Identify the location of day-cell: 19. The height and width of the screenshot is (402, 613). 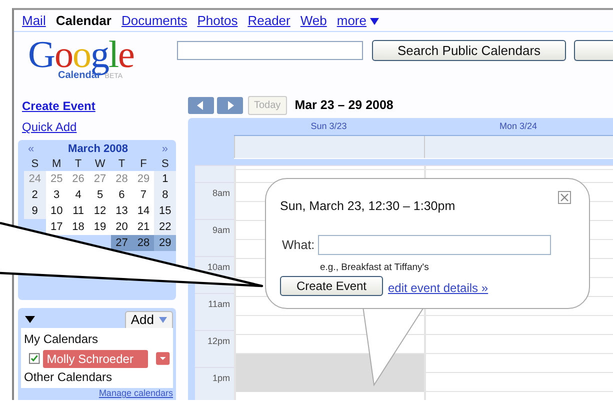
(100, 227).